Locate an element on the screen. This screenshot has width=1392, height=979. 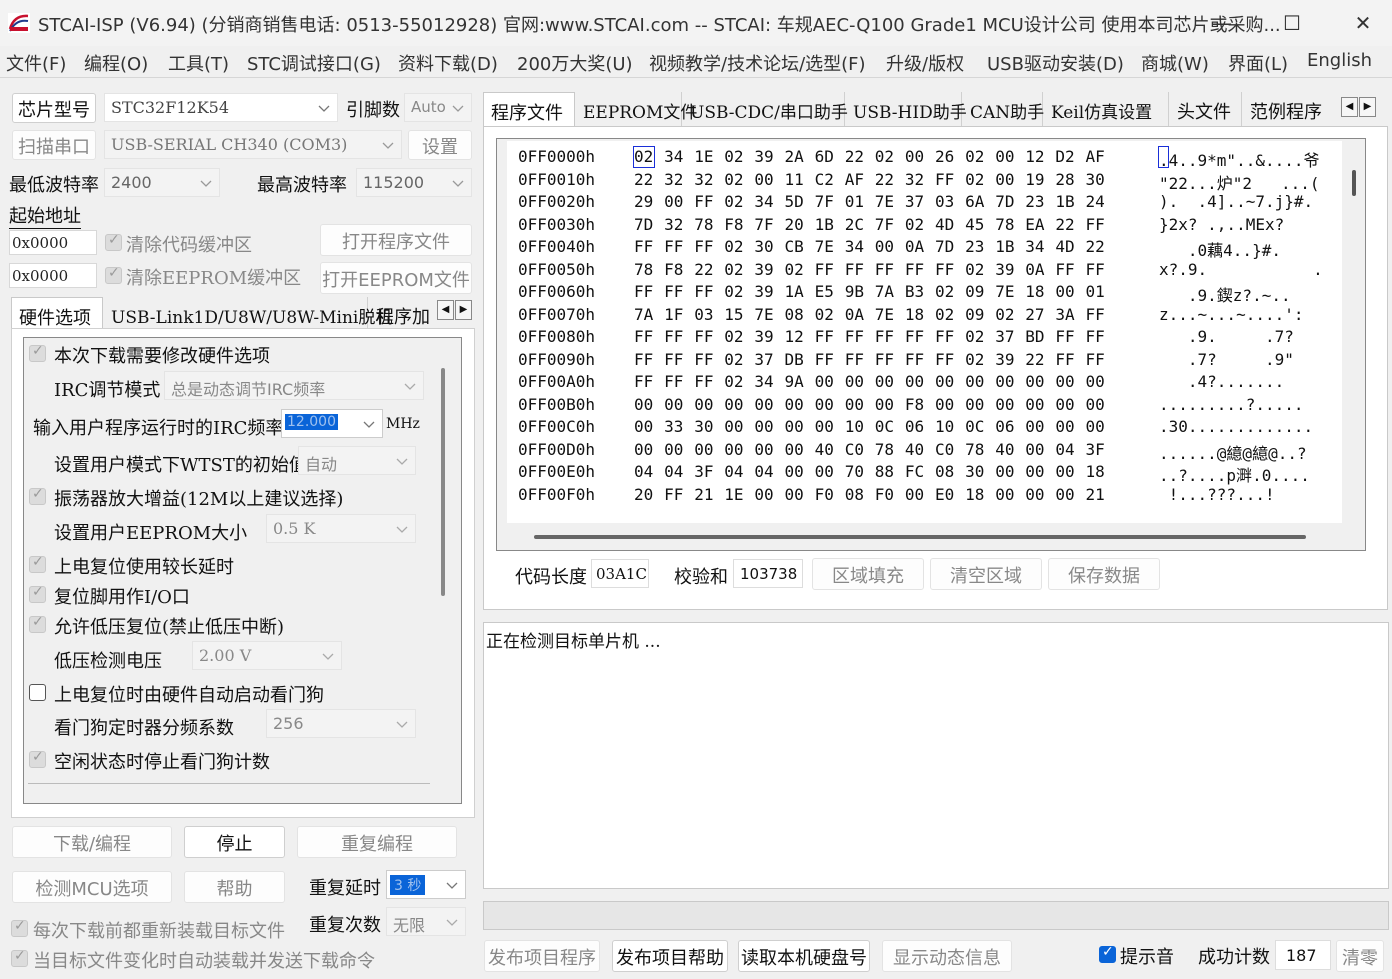
tab-eeprom-file: EEPROM文件 is located at coordinates (636, 109).